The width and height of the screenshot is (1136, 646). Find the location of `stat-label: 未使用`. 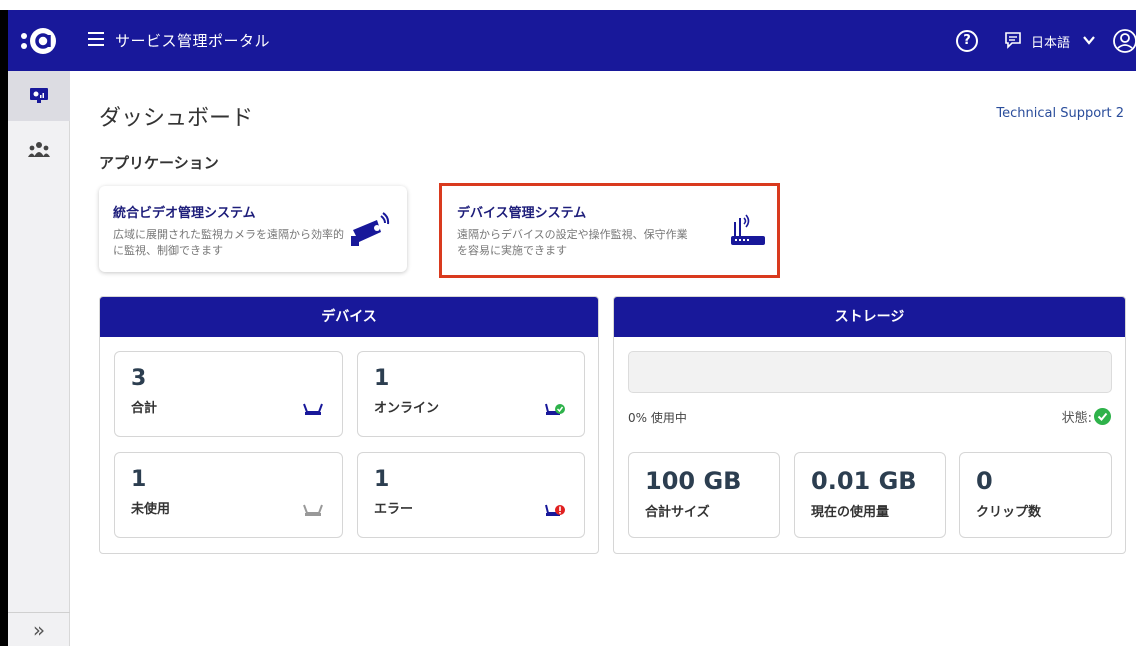

stat-label: 未使用 is located at coordinates (151, 509).